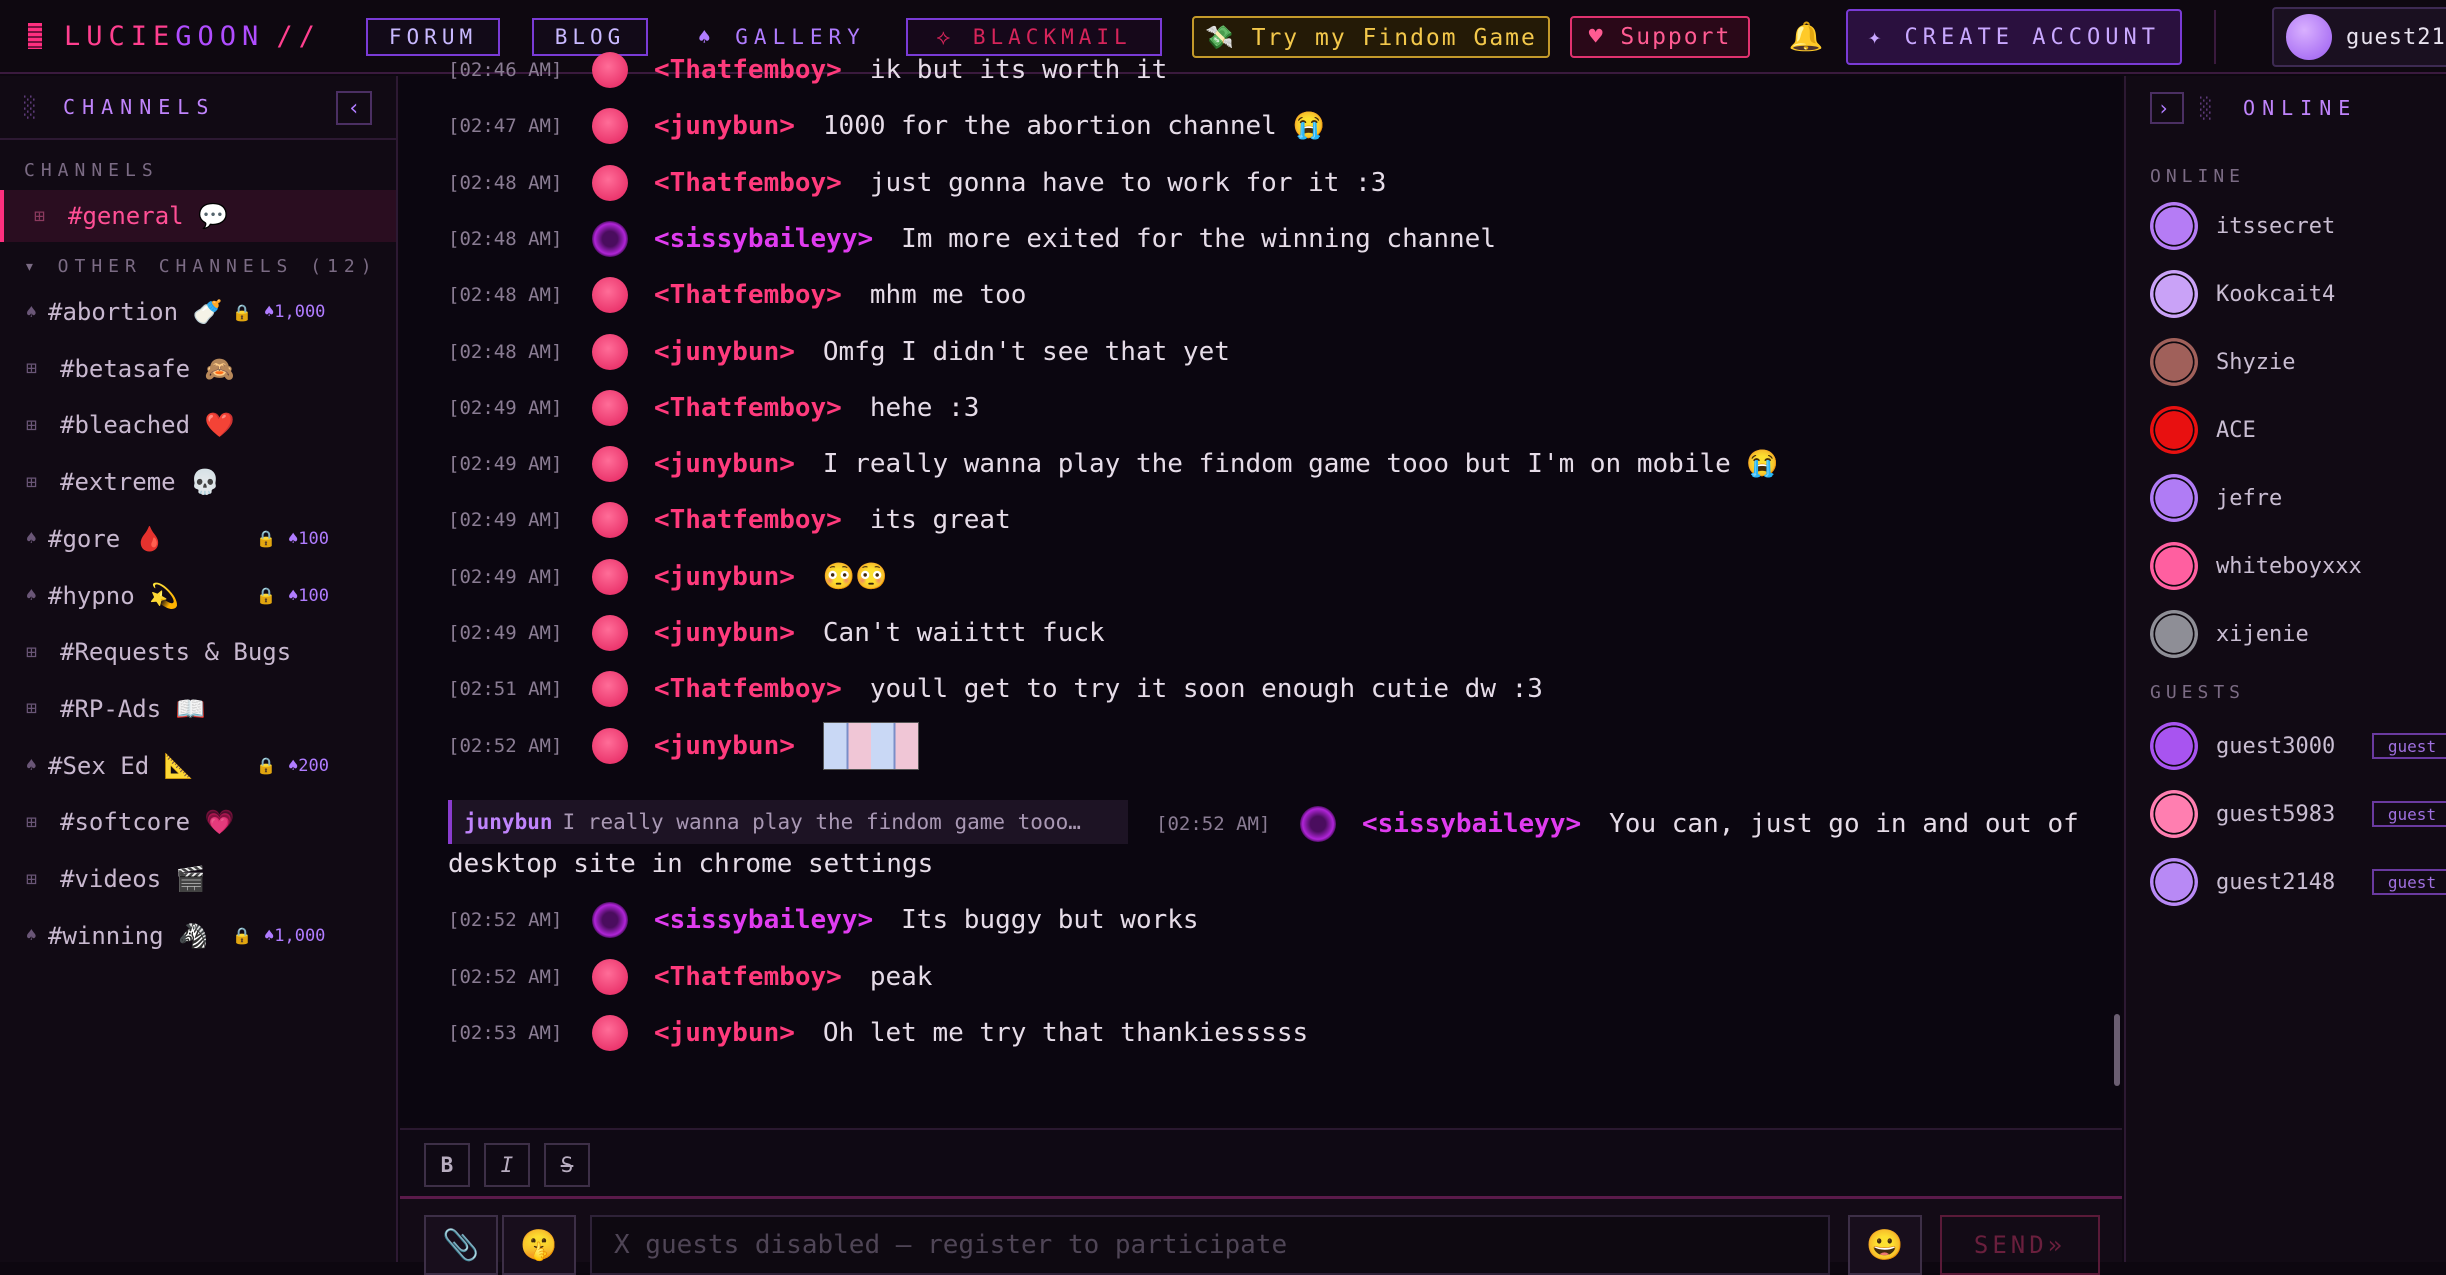 Image resolution: width=2446 pixels, height=1275 pixels. Describe the element at coordinates (870, 745) in the screenshot. I see `message-image-attachment` at that location.